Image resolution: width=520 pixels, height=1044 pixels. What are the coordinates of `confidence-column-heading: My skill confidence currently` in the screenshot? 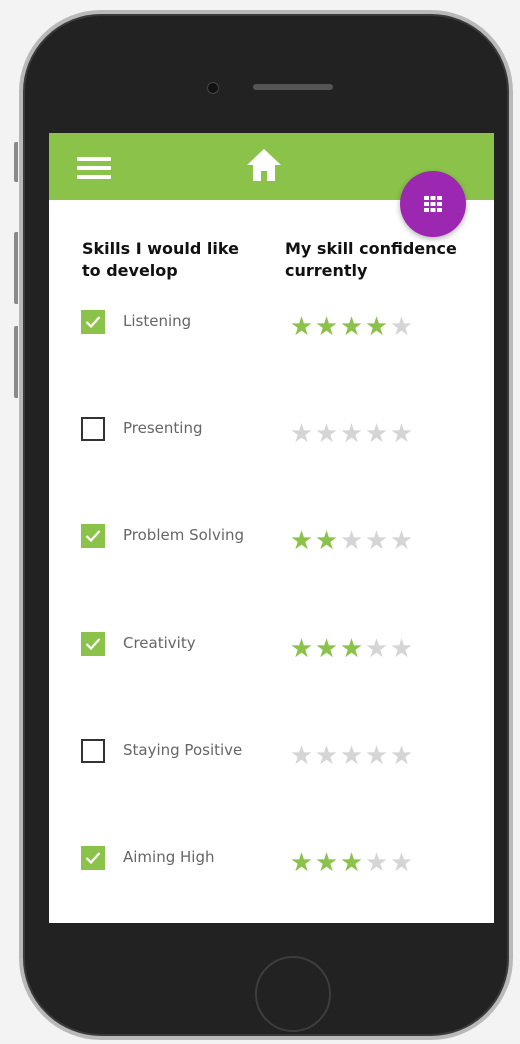 It's located at (371, 259).